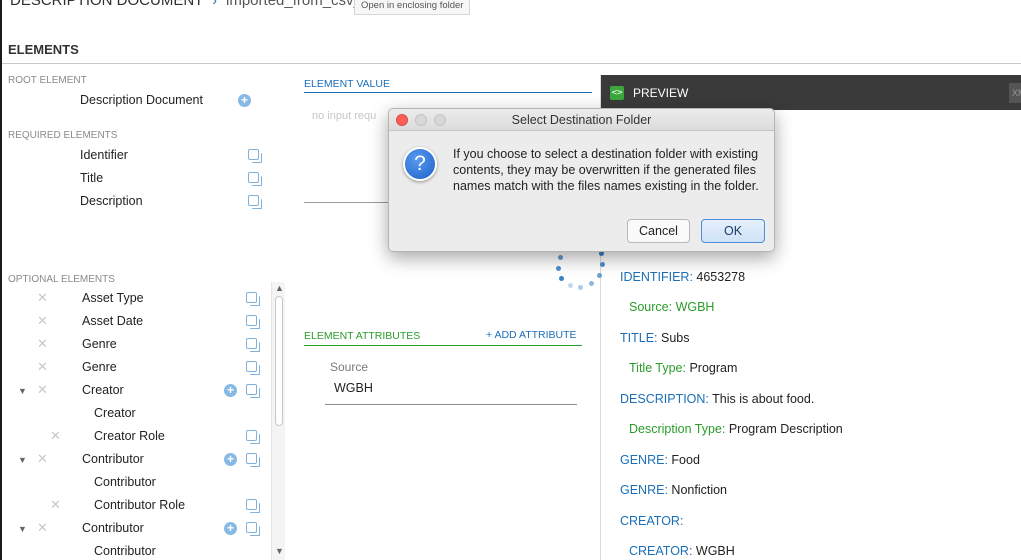 This screenshot has height=560, width=1021. I want to click on element-value-header: ELEMENT VALUE, so click(347, 84).